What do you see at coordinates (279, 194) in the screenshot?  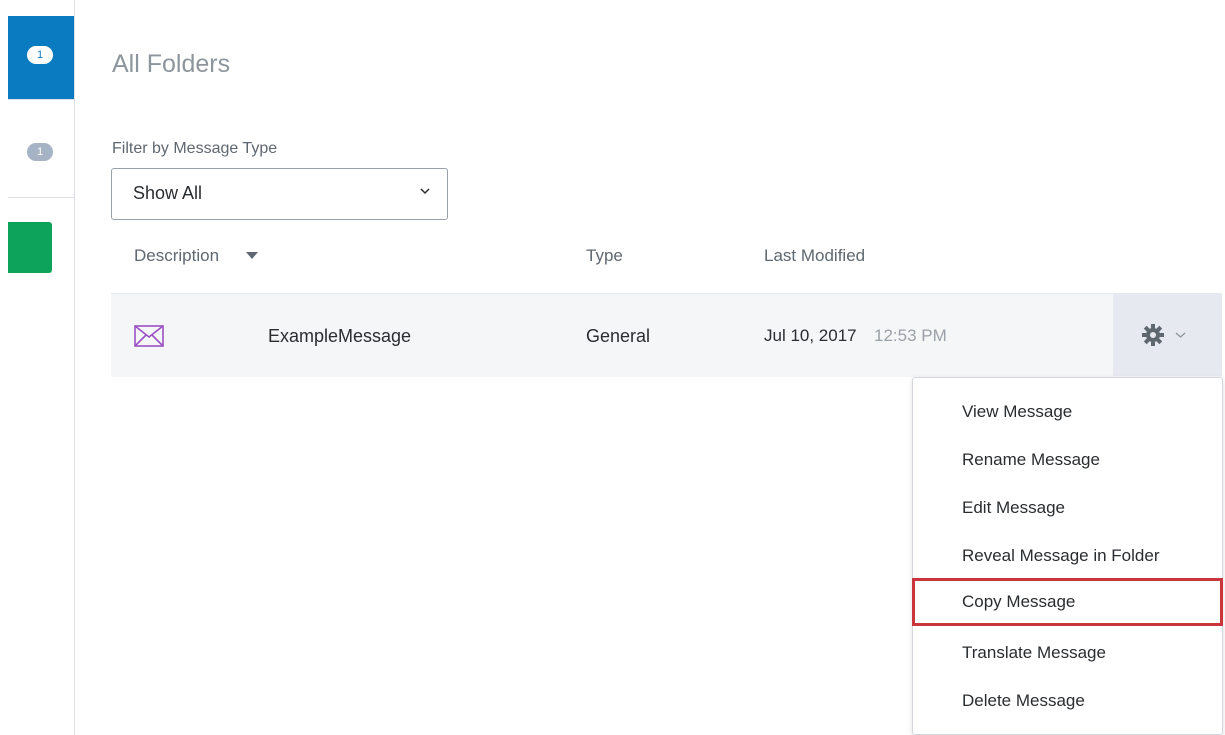 I see `message-type-select: Show All` at bounding box center [279, 194].